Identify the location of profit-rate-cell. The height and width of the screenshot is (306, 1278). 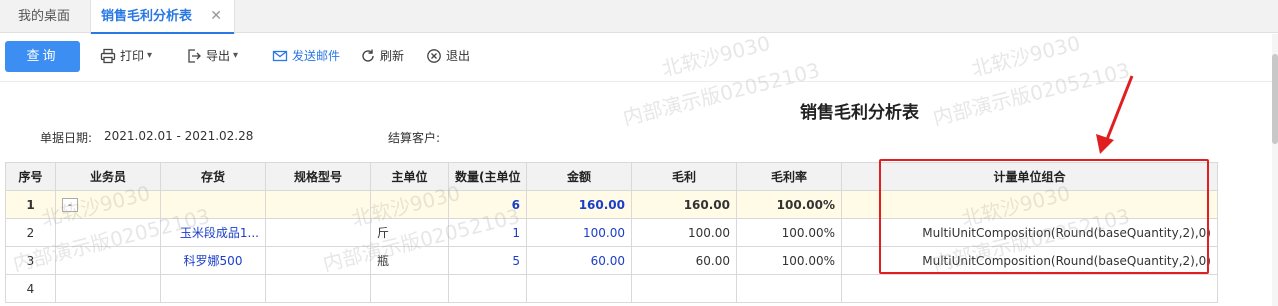
(789, 288).